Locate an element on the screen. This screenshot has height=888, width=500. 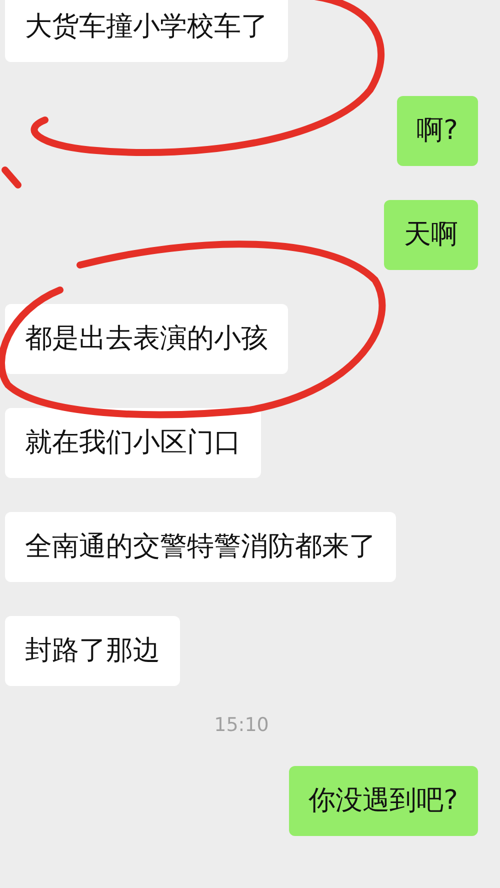
message-bubble: 啊? is located at coordinates (437, 131).